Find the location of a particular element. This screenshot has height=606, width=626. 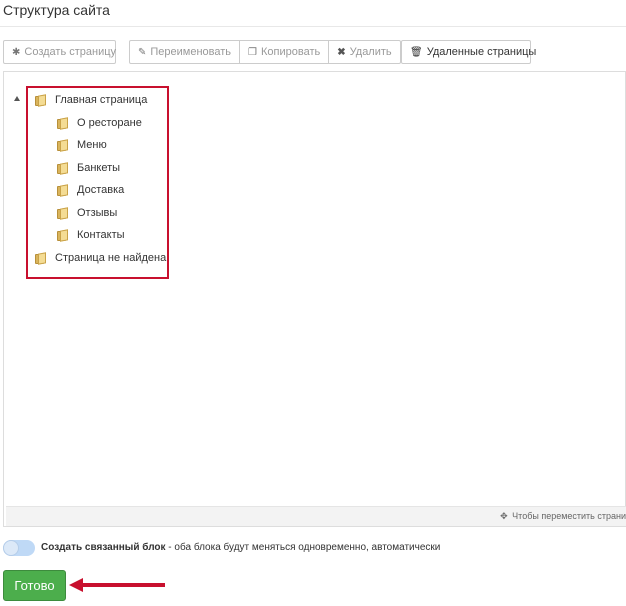

deleted-pages-label: Удаленные страницы is located at coordinates (481, 52).